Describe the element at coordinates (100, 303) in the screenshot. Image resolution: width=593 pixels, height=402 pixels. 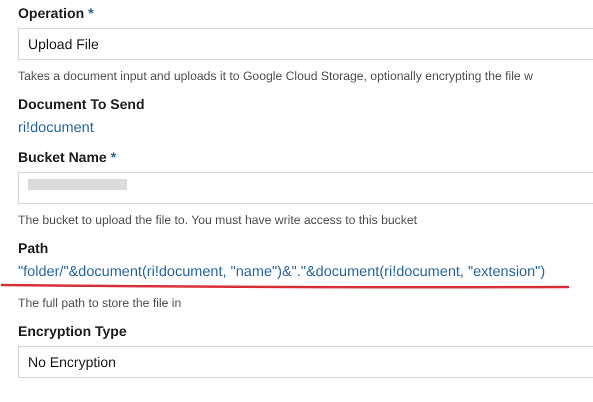
I see `field-description: The full path to store the file in` at that location.